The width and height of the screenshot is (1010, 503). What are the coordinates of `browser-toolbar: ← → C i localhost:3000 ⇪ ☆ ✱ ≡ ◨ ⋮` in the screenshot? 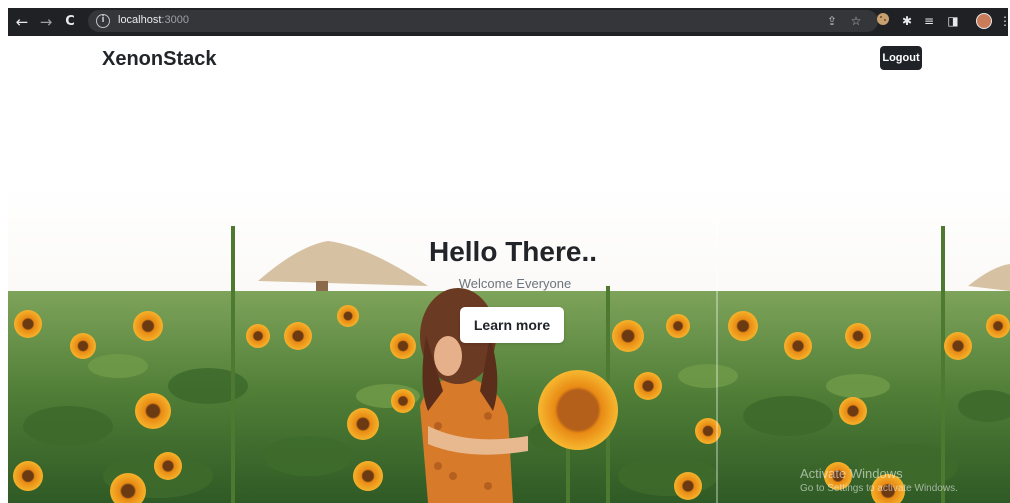 It's located at (505, 18).